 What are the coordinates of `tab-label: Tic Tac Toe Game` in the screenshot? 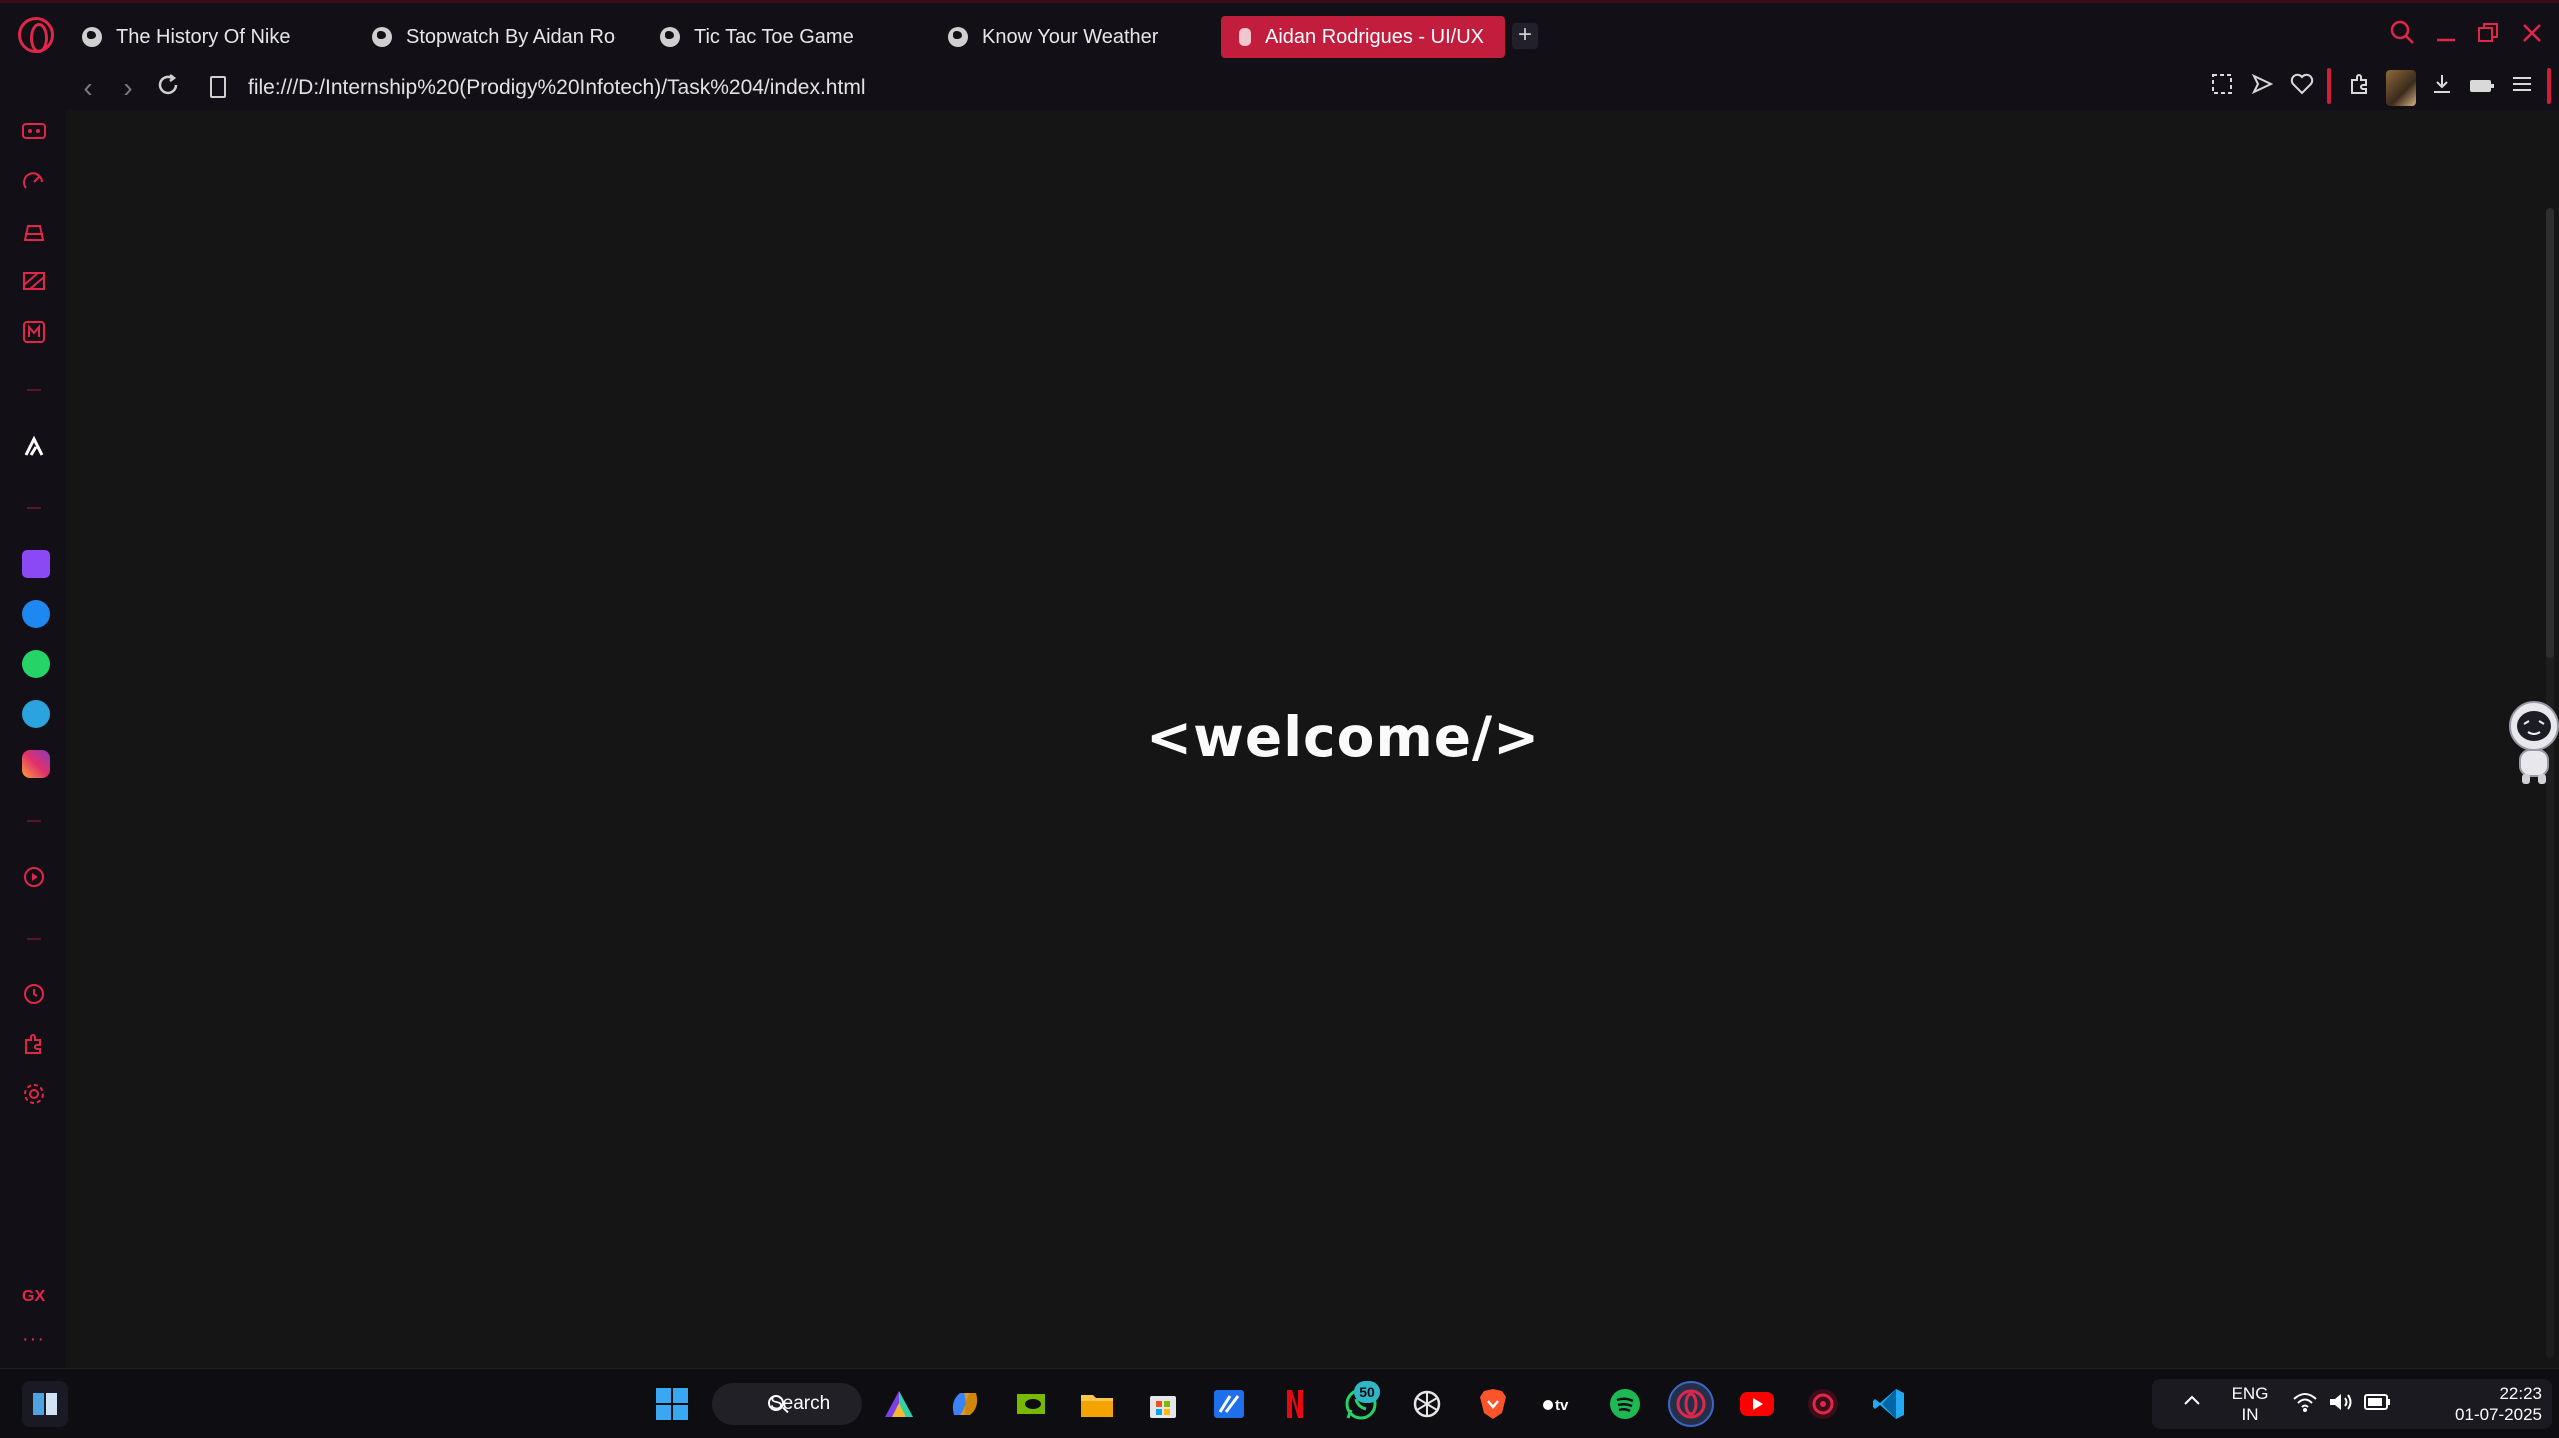 It's located at (774, 36).